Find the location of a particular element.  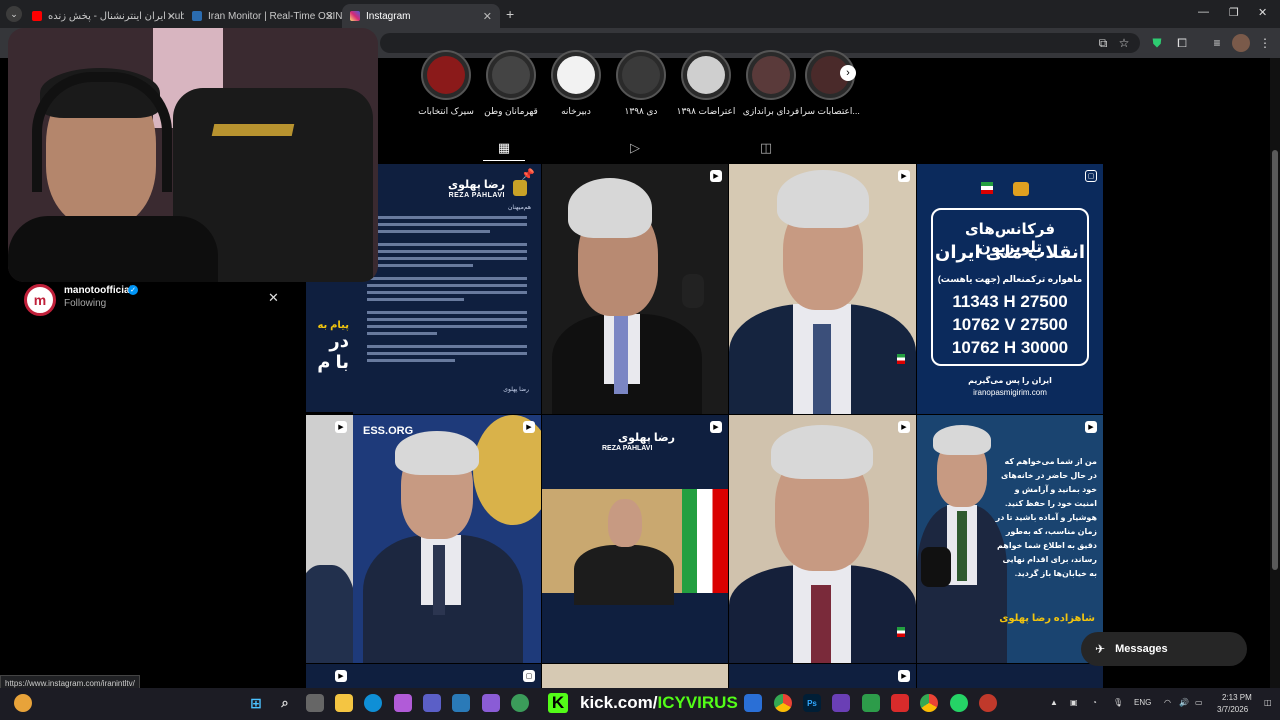

close-icon: ✕ is located at coordinates (273, 298).